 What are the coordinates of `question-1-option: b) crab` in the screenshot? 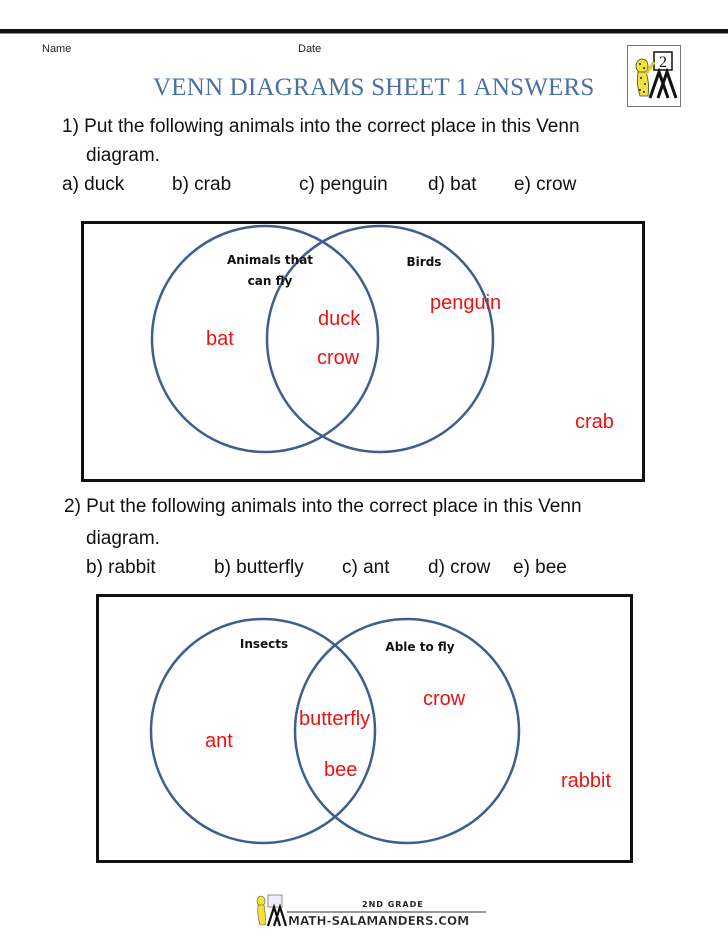 It's located at (202, 184).